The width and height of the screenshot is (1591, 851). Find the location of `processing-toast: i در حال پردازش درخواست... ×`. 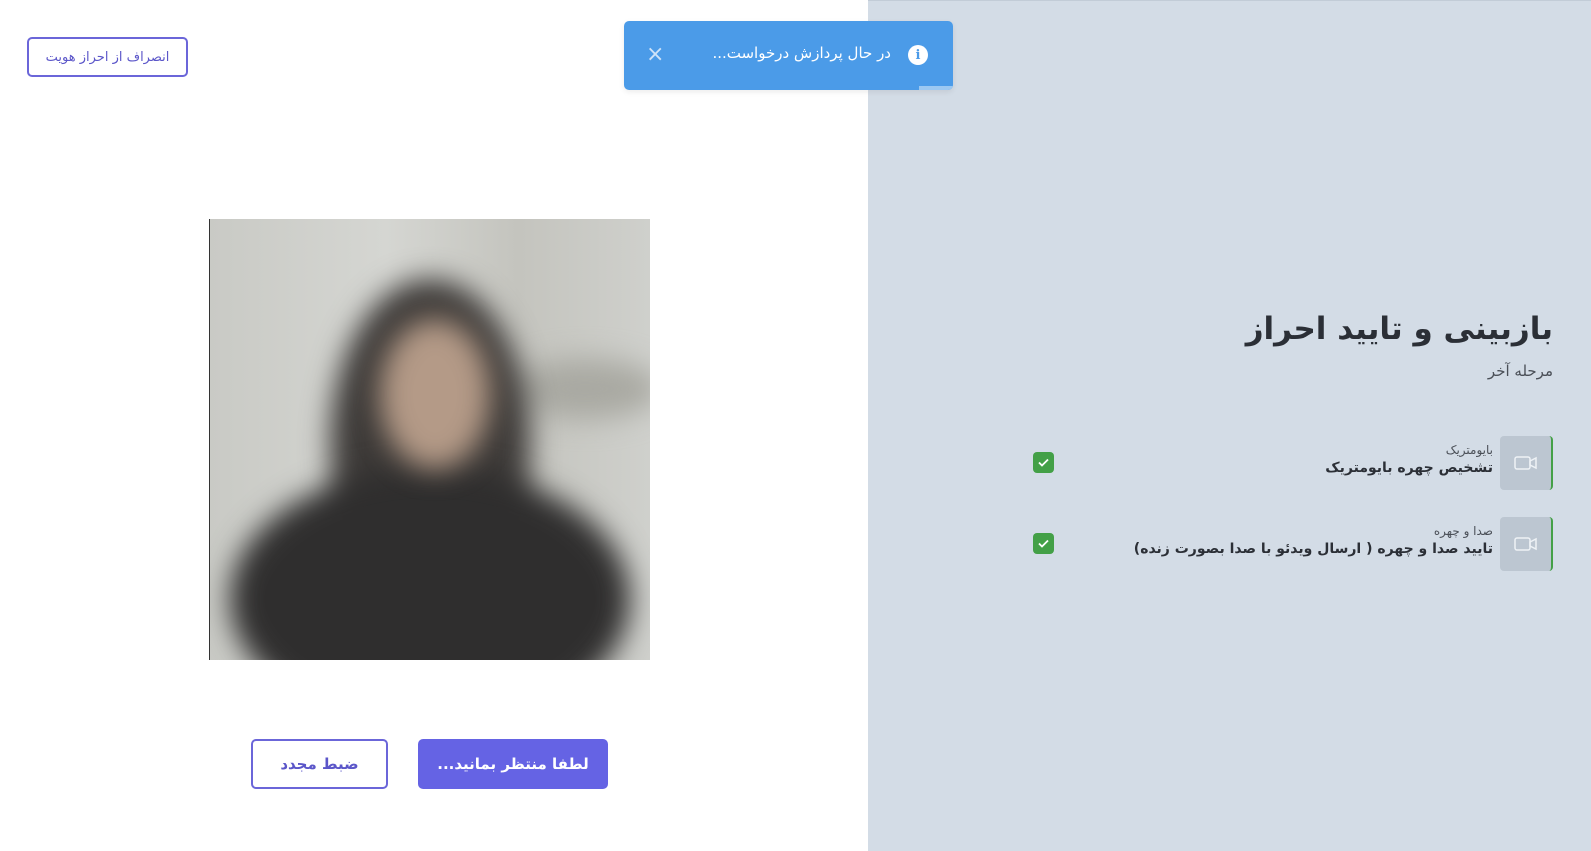

processing-toast: i در حال پردازش درخواست... × is located at coordinates (788, 55).